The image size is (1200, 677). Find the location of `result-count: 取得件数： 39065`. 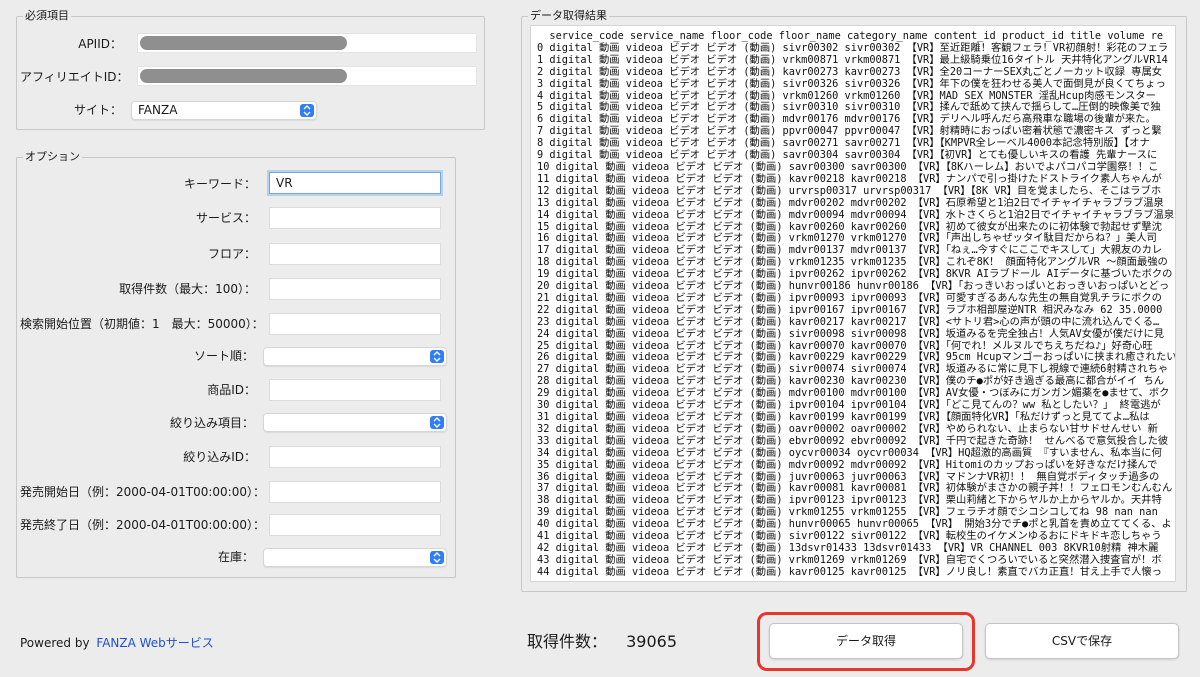

result-count: 取得件数： 39065 is located at coordinates (602, 642).